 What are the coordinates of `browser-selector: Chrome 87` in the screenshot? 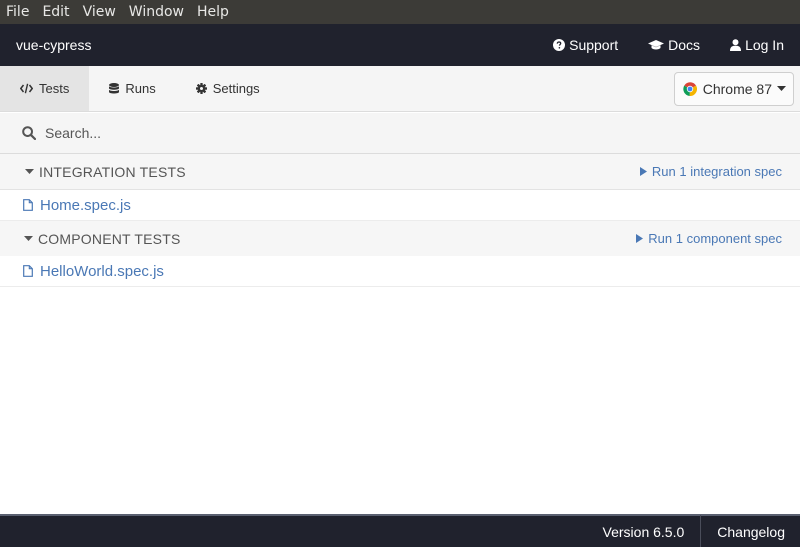 It's located at (733, 88).